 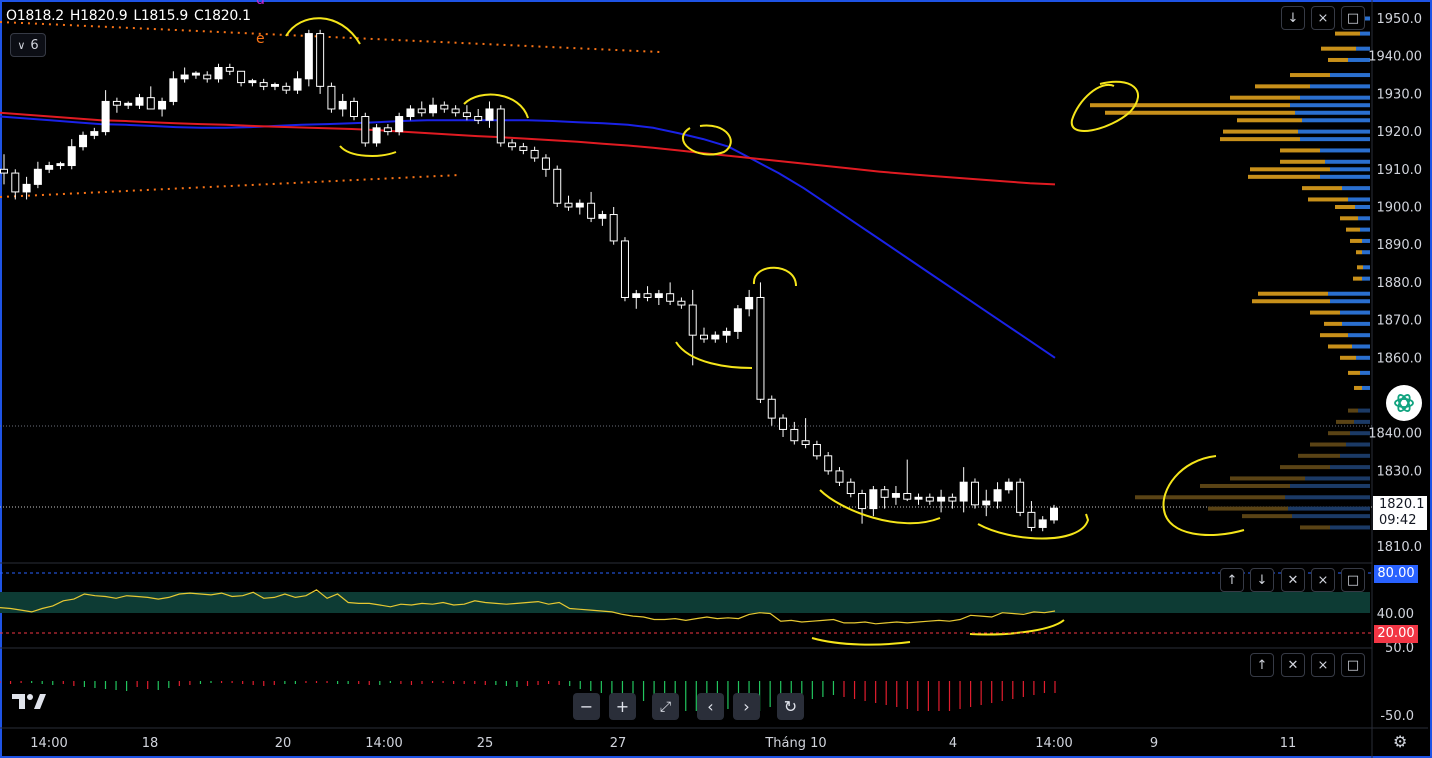 I want to click on price-axis-tick: 1920.0, so click(x=1400, y=132).